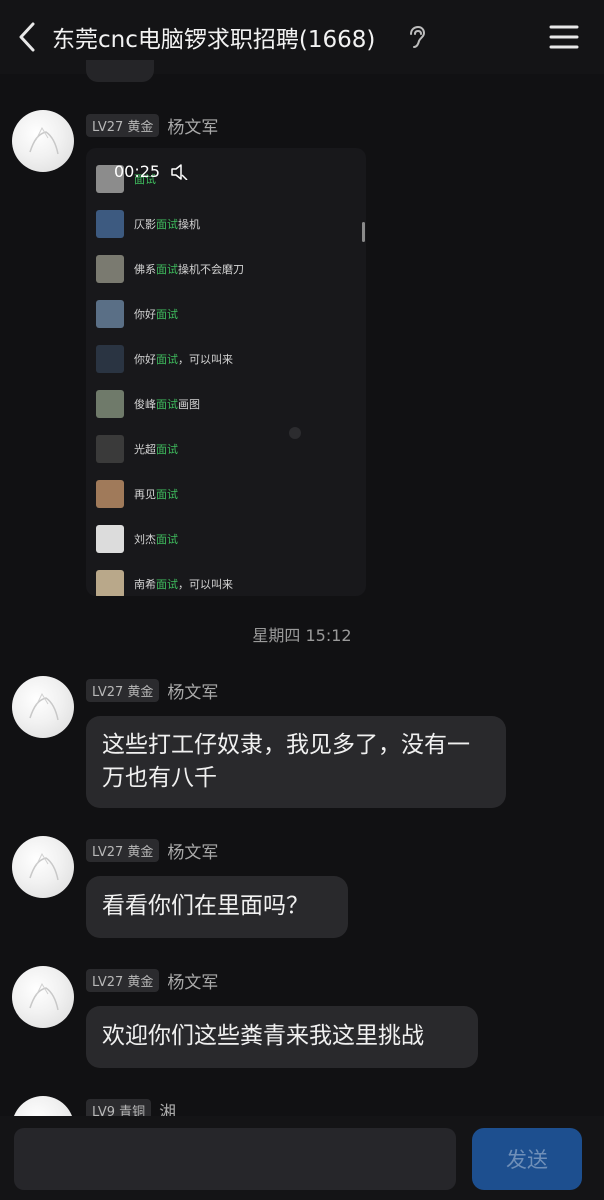 Image resolution: width=604 pixels, height=1200 pixels. Describe the element at coordinates (527, 1159) in the screenshot. I see `send-button: 发送` at that location.